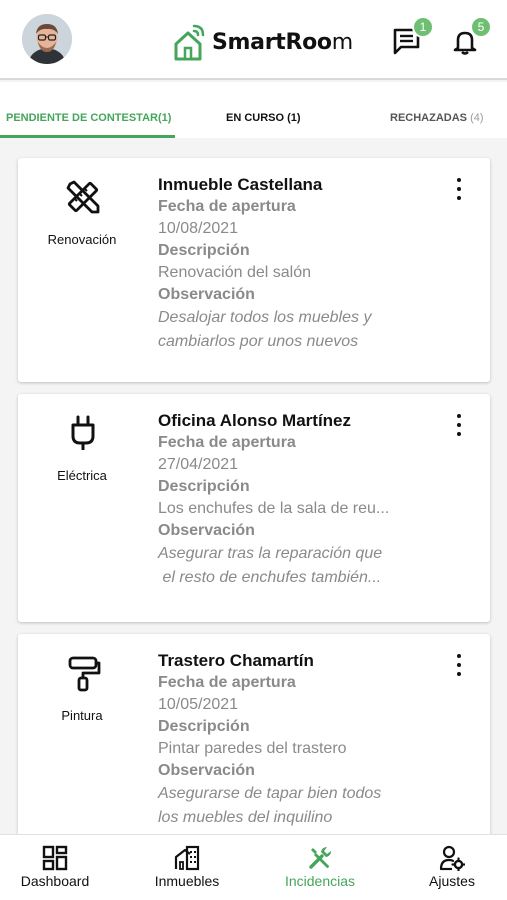 This screenshot has height=900, width=507. I want to click on observacion-line-1: Asegurarse de tapar bien todos, so click(270, 793).